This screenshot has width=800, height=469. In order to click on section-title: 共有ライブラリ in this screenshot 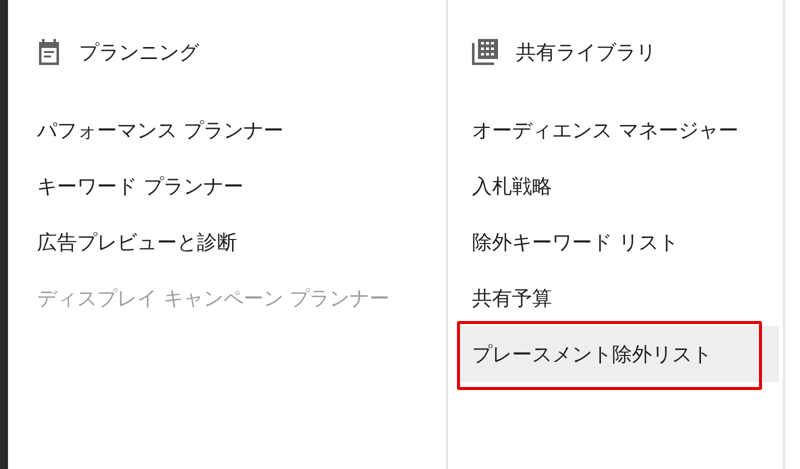, I will do `click(586, 52)`.